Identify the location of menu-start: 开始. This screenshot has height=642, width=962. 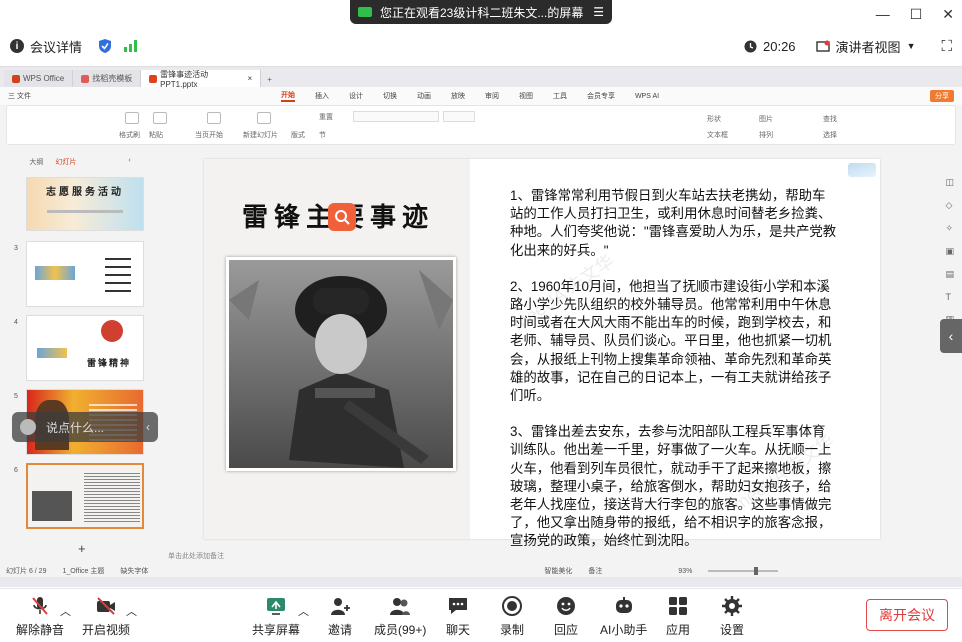
(287, 96).